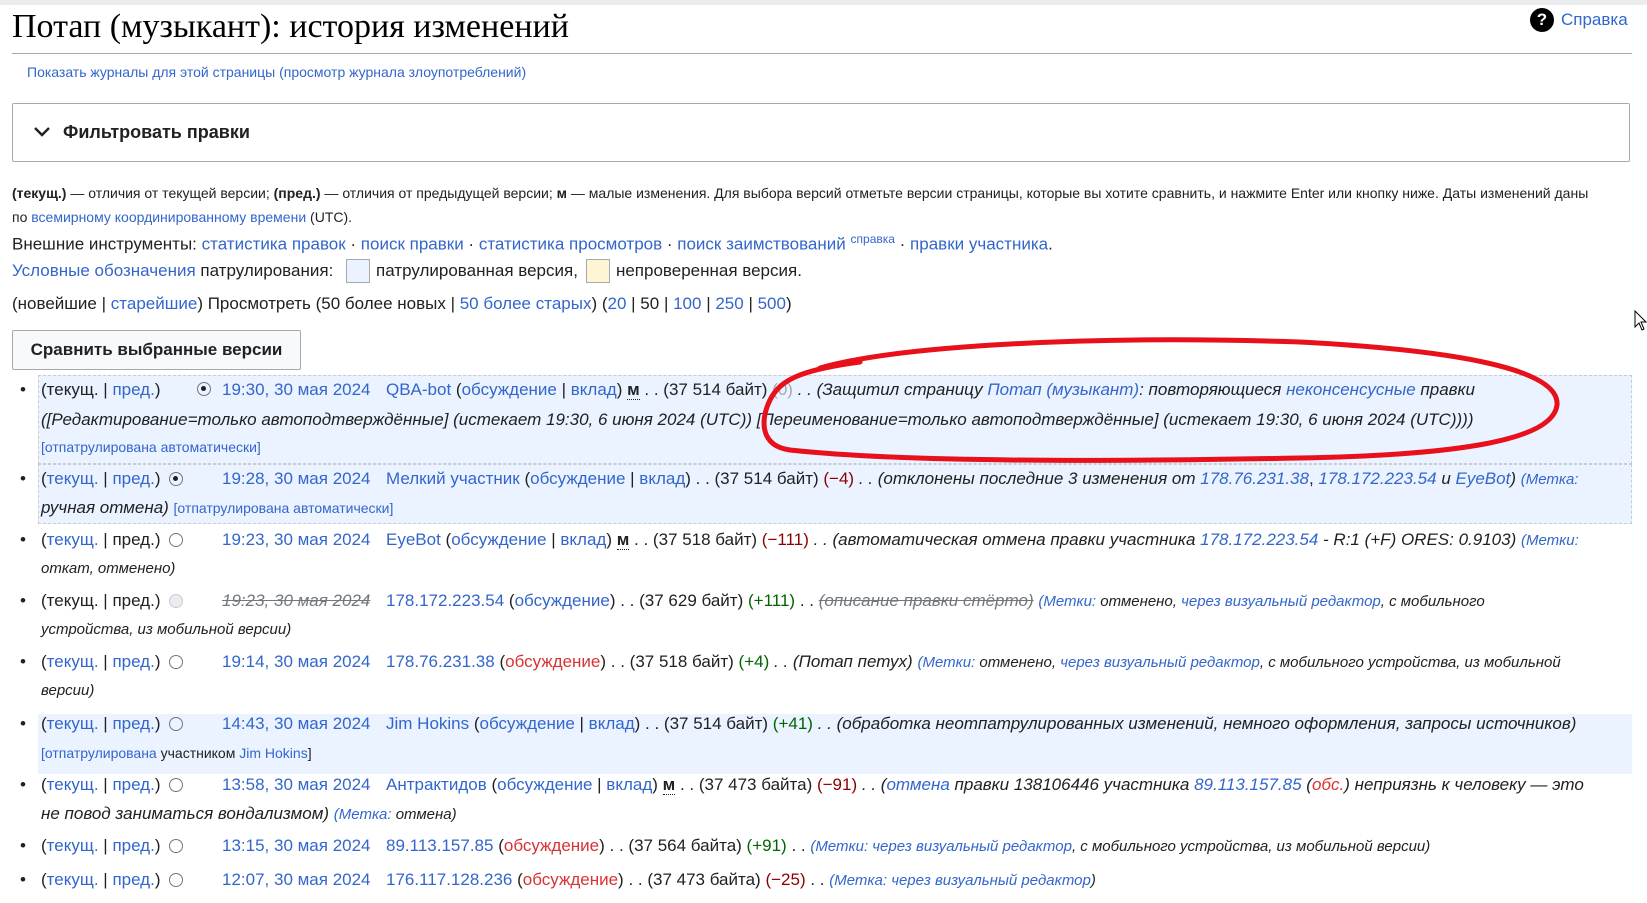 The height and width of the screenshot is (903, 1647). Describe the element at coordinates (772, 303) in the screenshot. I see `nav-500: 500` at that location.